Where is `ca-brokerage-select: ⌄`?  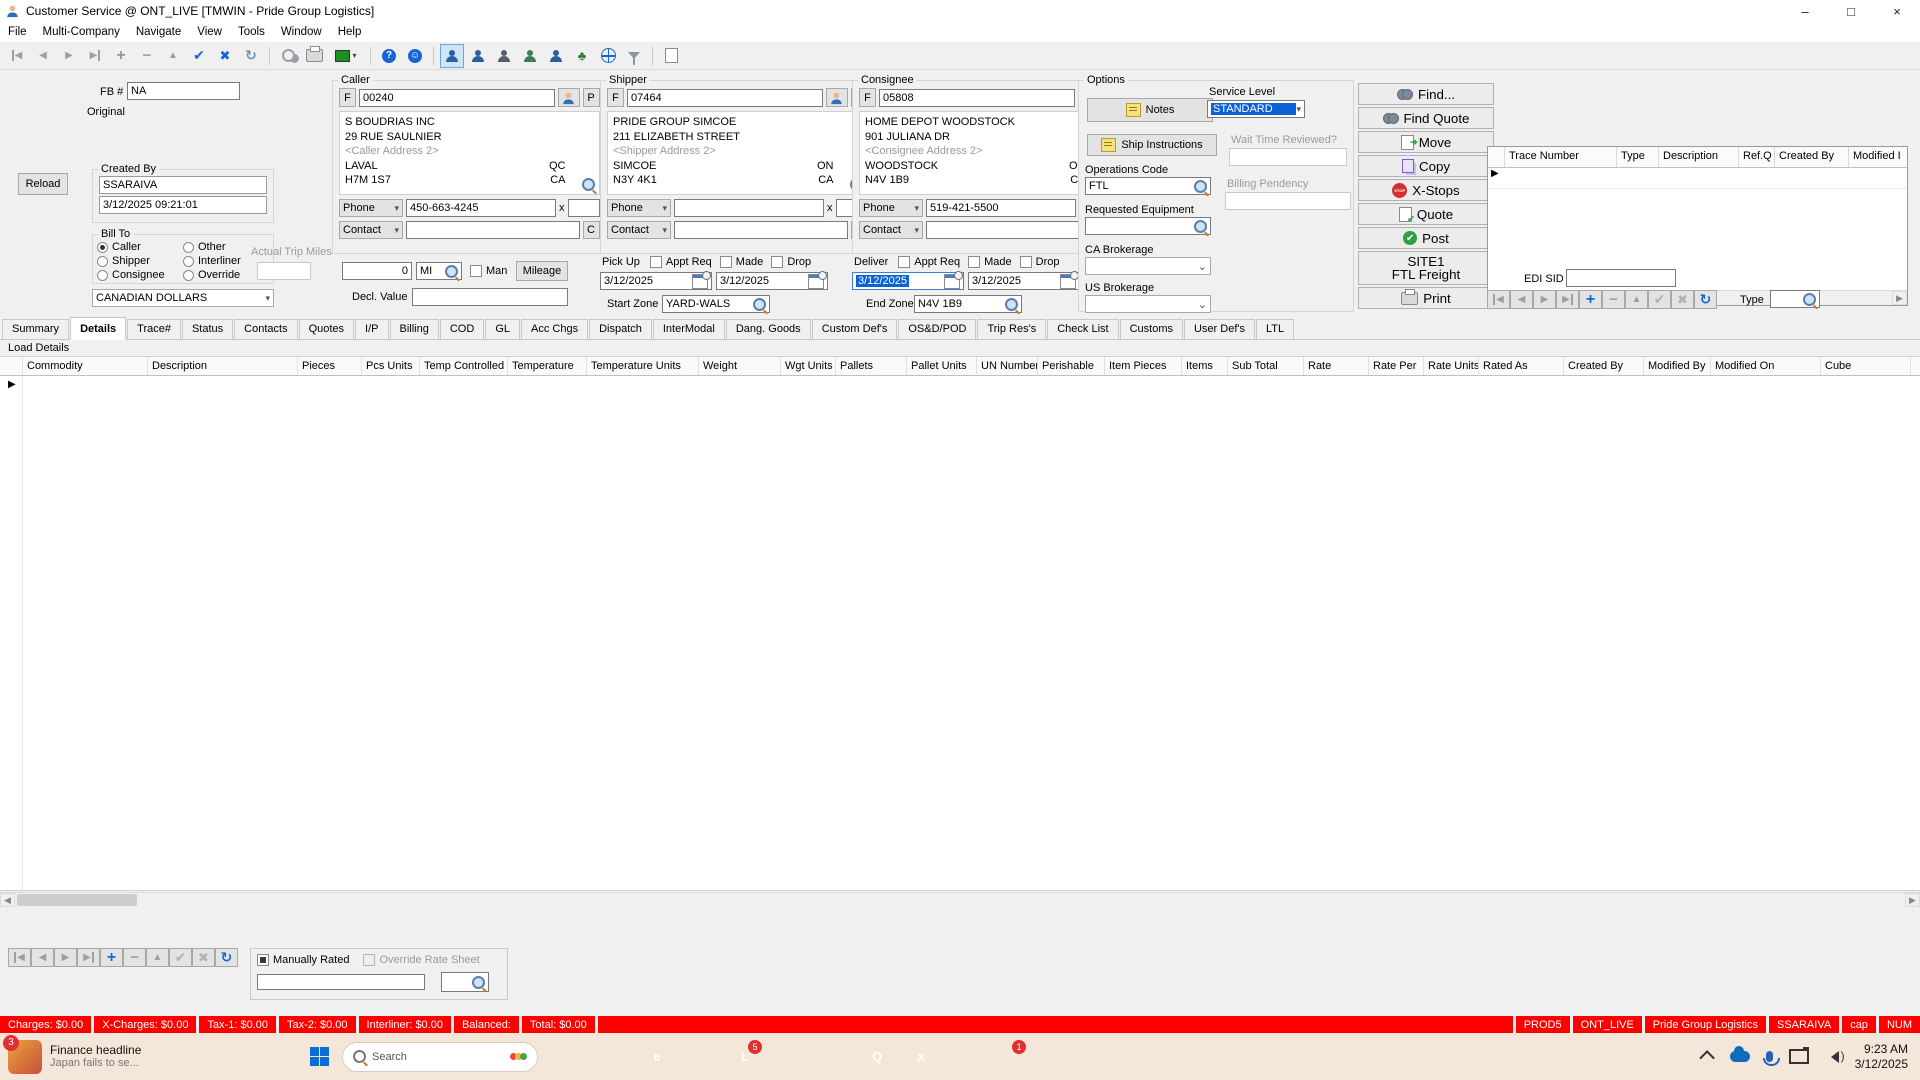 ca-brokerage-select: ⌄ is located at coordinates (1148, 266).